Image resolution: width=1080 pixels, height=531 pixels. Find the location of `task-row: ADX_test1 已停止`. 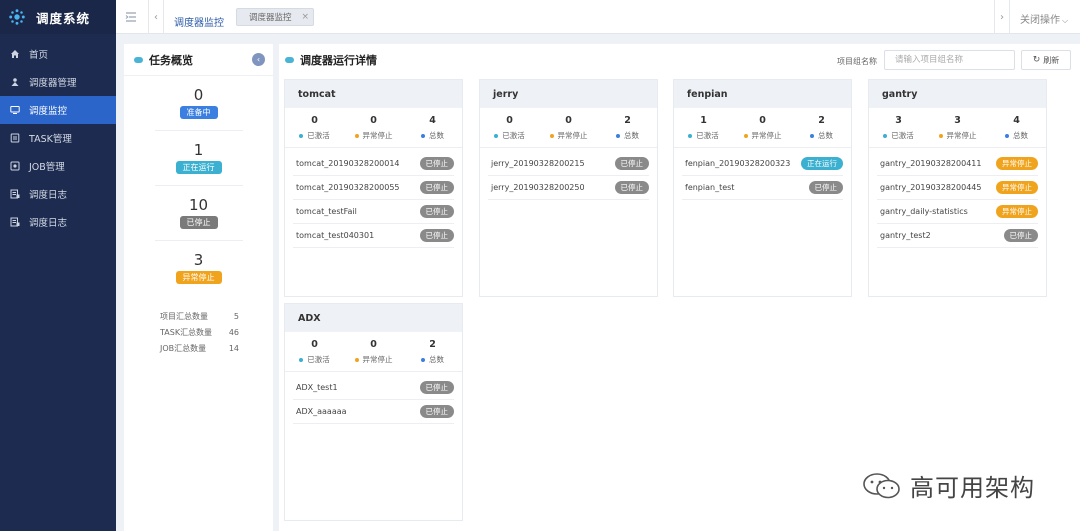

task-row: ADX_test1 已停止 is located at coordinates (373, 388).